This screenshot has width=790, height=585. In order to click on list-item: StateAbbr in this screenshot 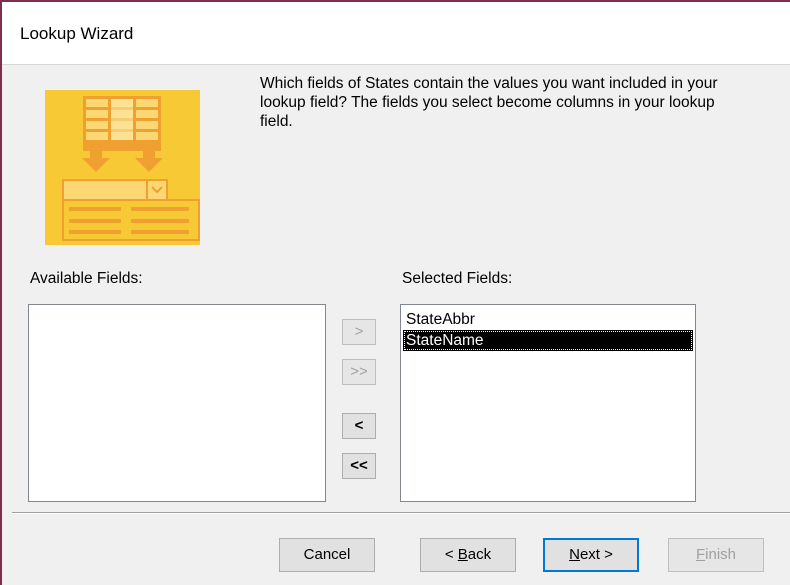, I will do `click(548, 319)`.